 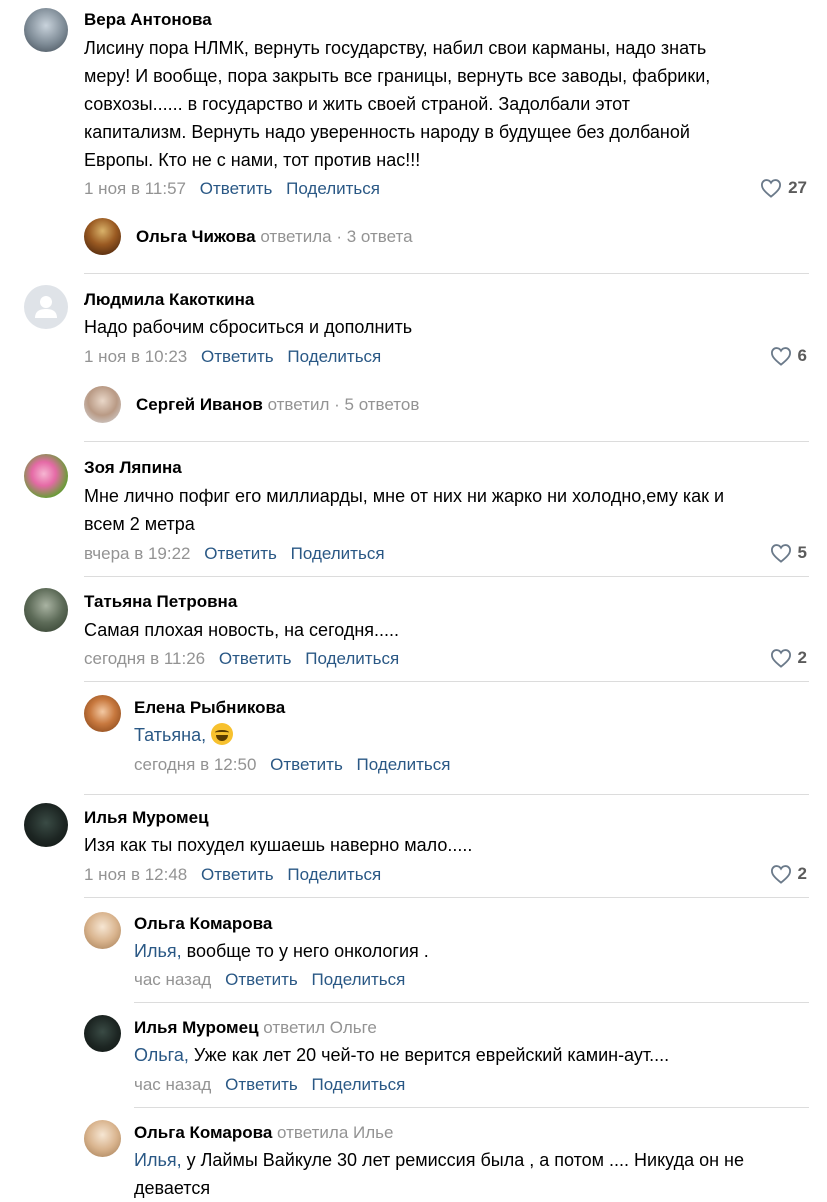 I want to click on comment-time: 1 ноя в 10:23, so click(x=135, y=356).